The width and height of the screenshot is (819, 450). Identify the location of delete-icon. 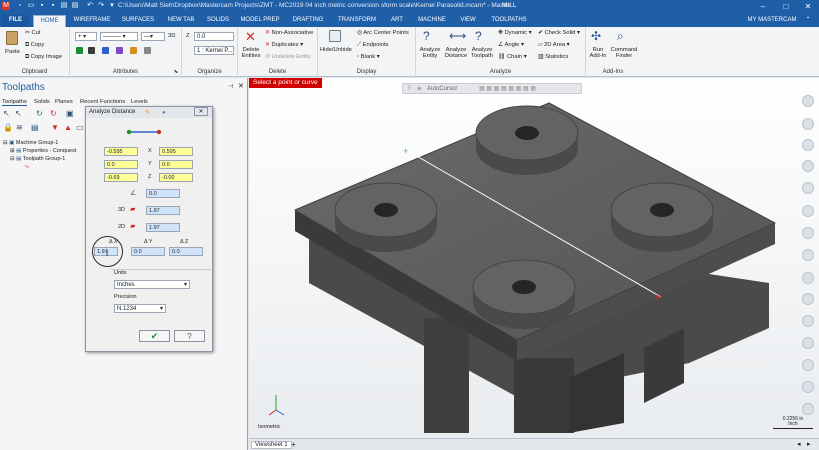
(808, 365).